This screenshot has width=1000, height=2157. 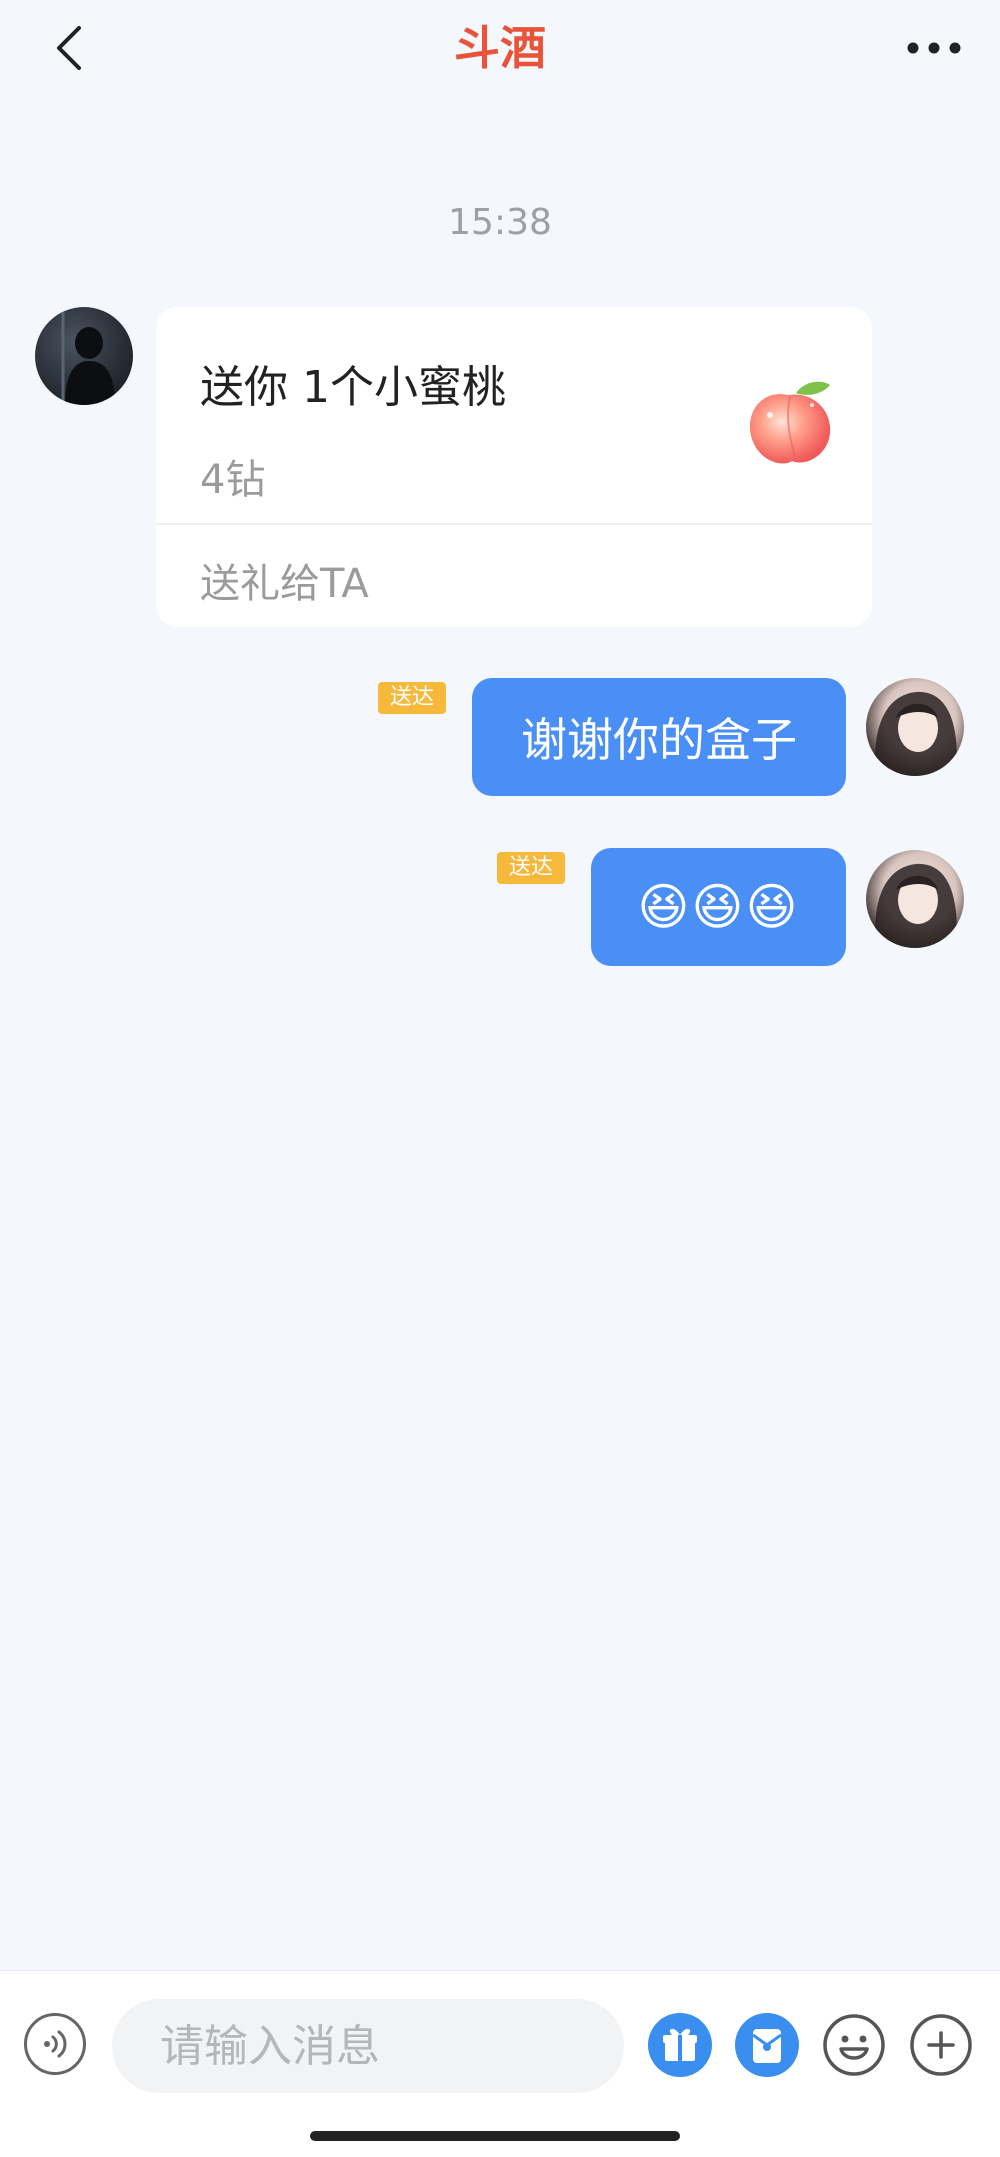 What do you see at coordinates (514, 524) in the screenshot?
I see `gift-divider` at bounding box center [514, 524].